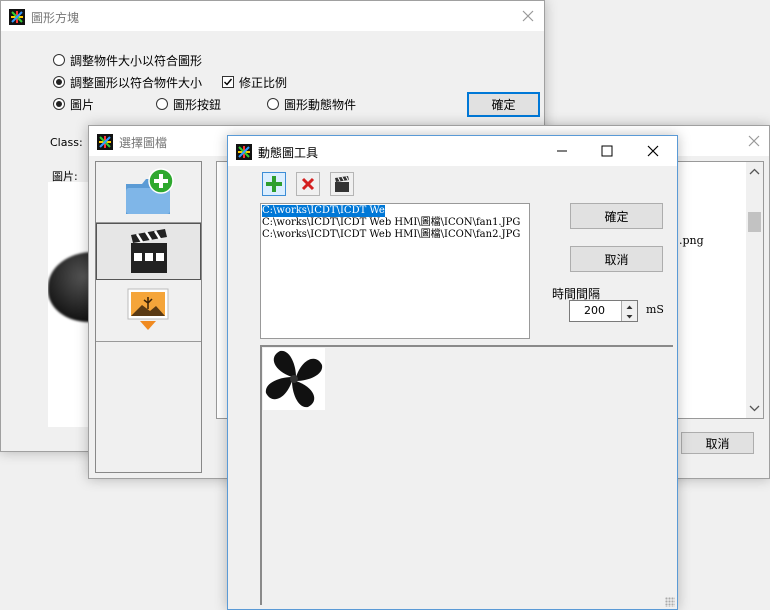 This screenshot has width=770, height=610. Describe the element at coordinates (59, 82) in the screenshot. I see `radio-fit-picture` at that location.